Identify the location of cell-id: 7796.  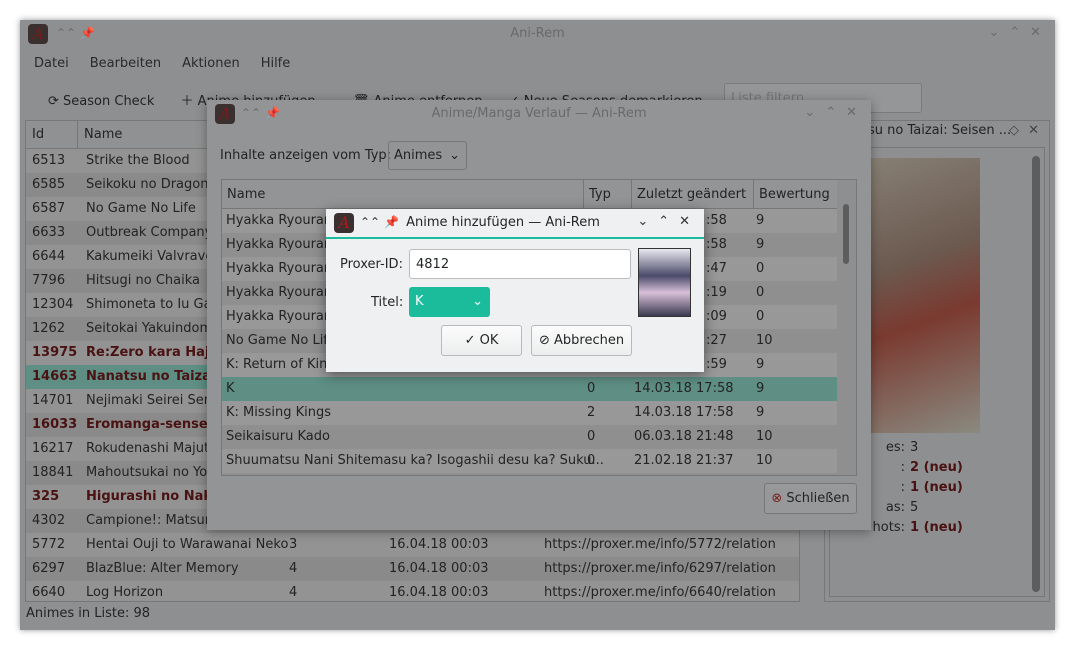
(49, 280).